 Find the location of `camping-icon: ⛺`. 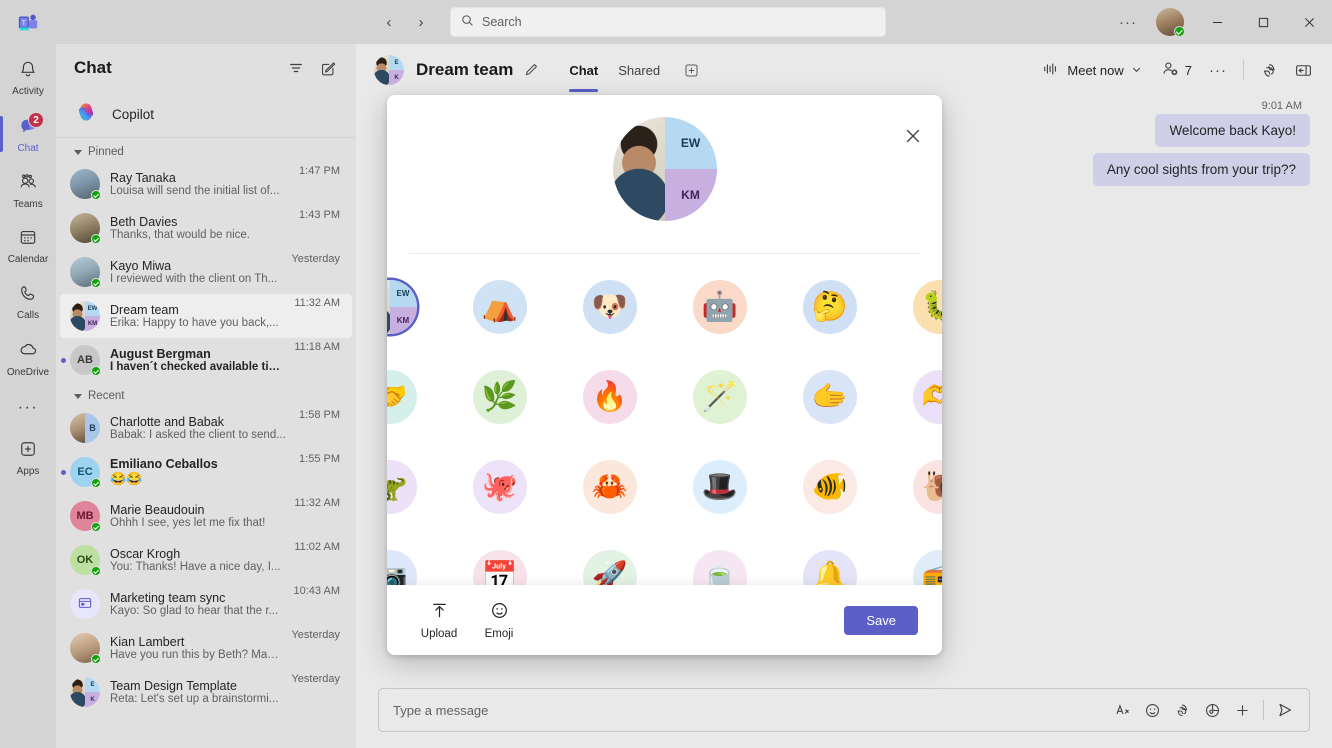

camping-icon: ⛺ is located at coordinates (499, 307).